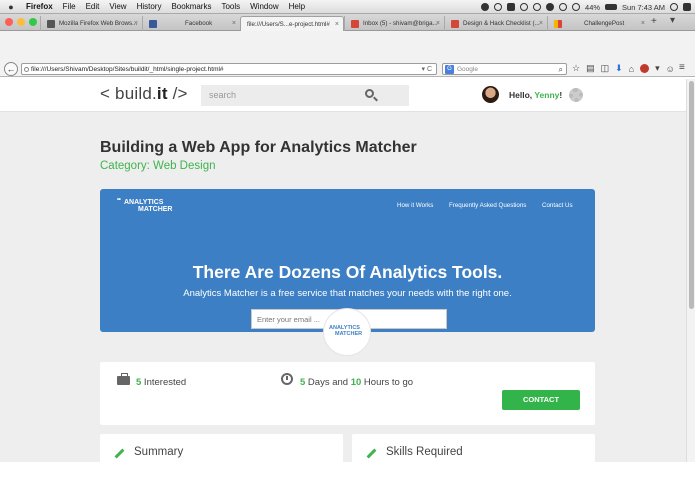  I want to click on skills-heading: Skills Required, so click(424, 452).